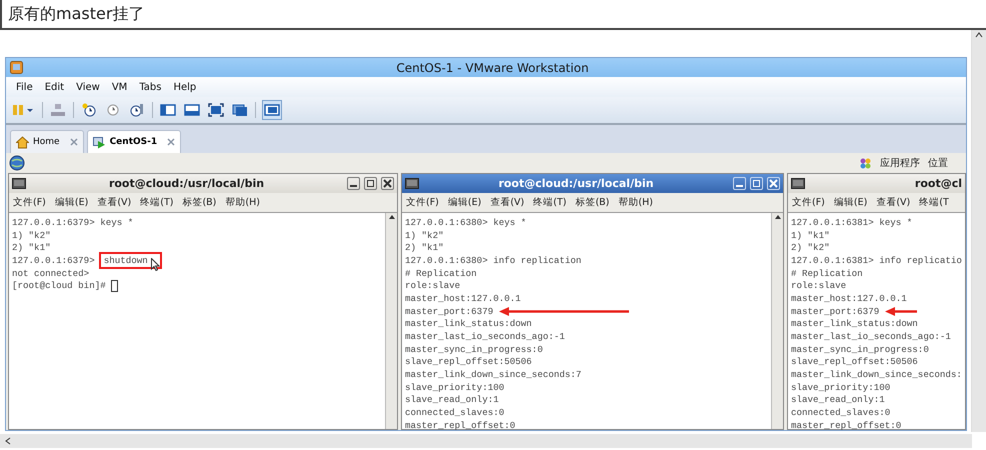 The image size is (986, 450). I want to click on close-button, so click(387, 183).